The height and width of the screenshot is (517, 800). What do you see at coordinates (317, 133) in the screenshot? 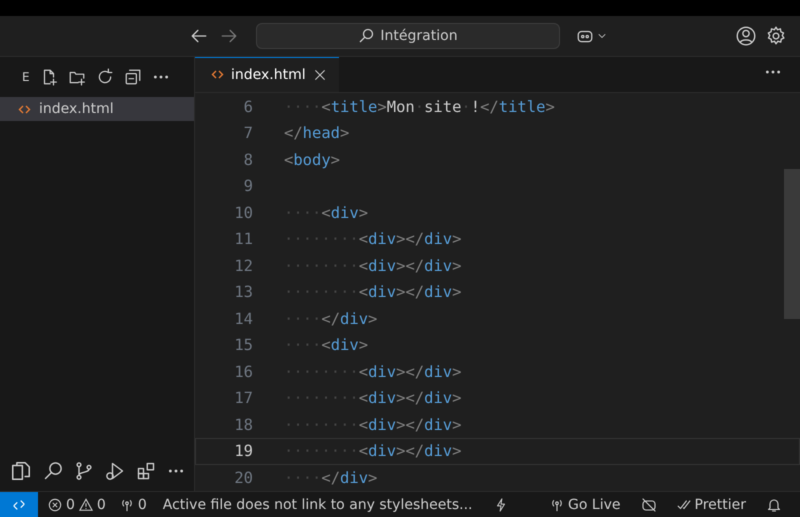
I see `code-line: </head>` at bounding box center [317, 133].